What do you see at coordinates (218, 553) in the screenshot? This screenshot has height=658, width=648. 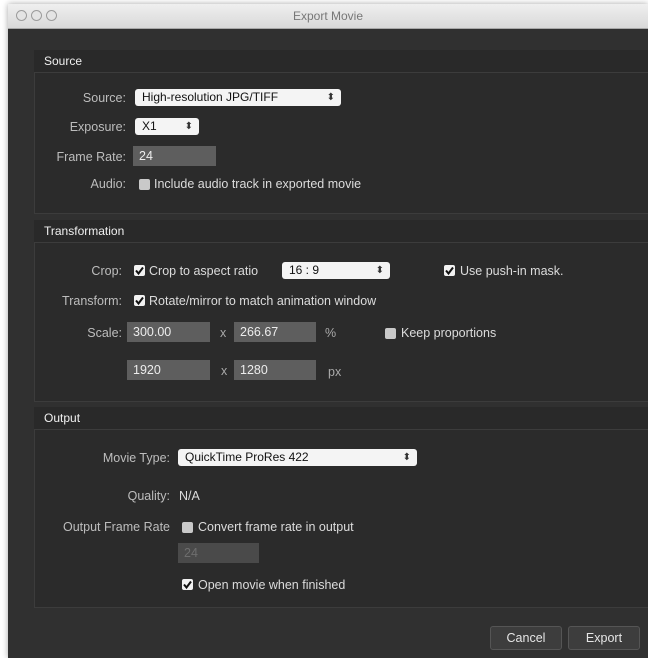 I see `converted-frame-rate-field: 24` at bounding box center [218, 553].